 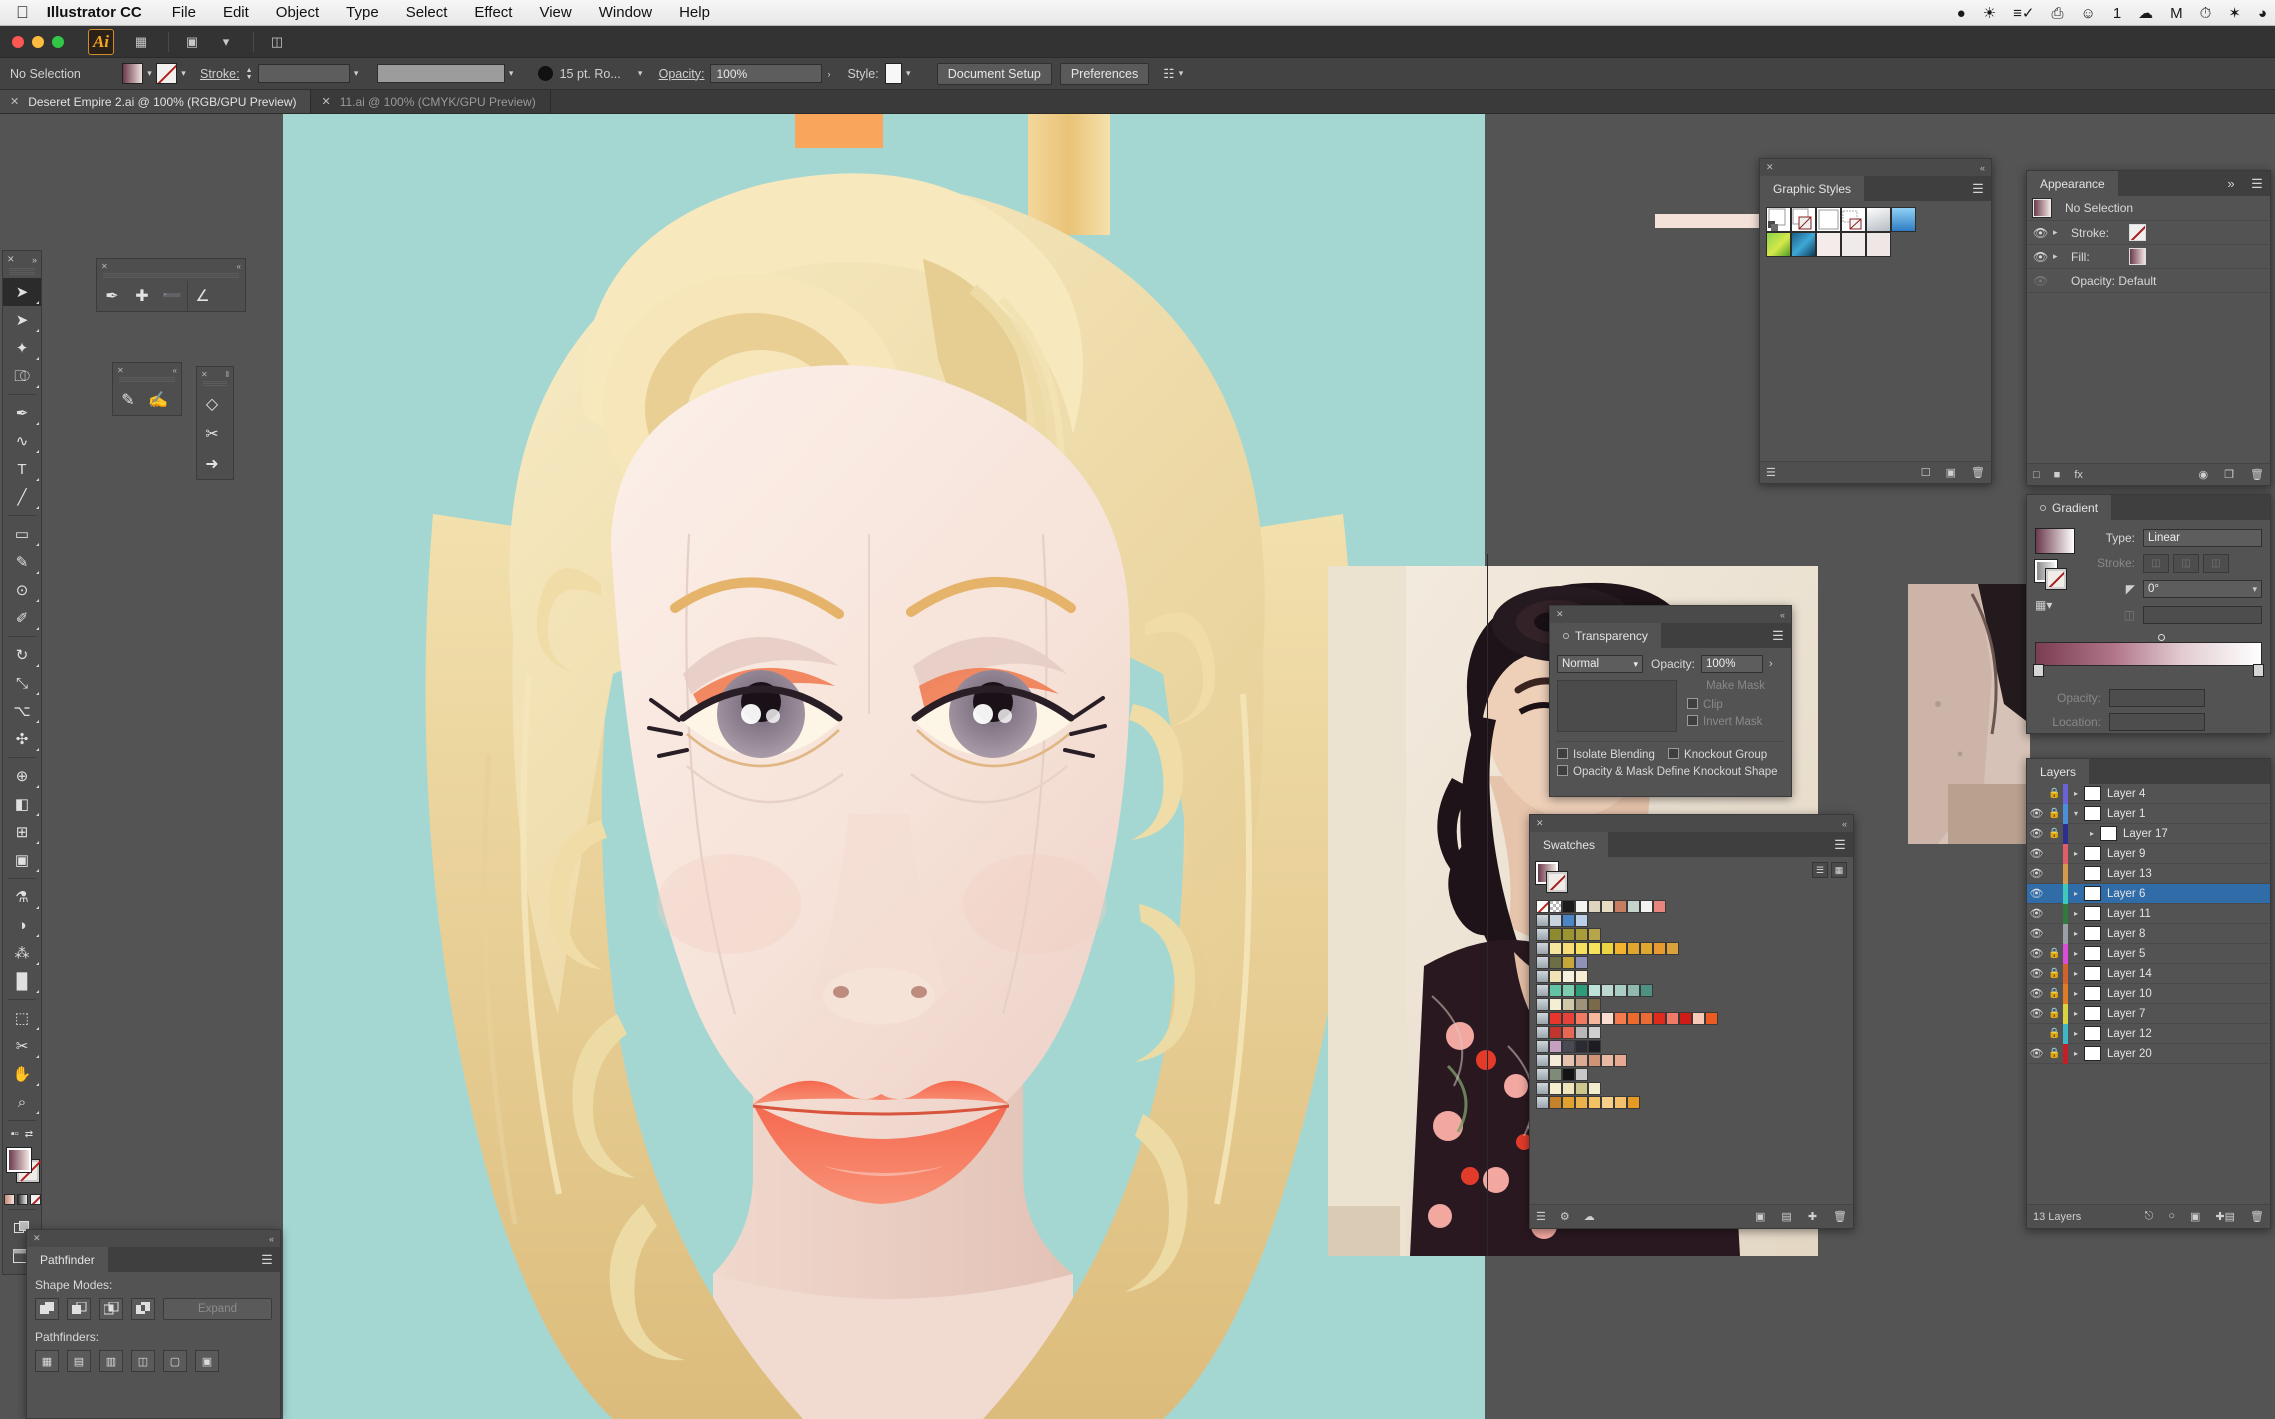 I want to click on panel-menu-icon: ☰, so click(x=1978, y=188).